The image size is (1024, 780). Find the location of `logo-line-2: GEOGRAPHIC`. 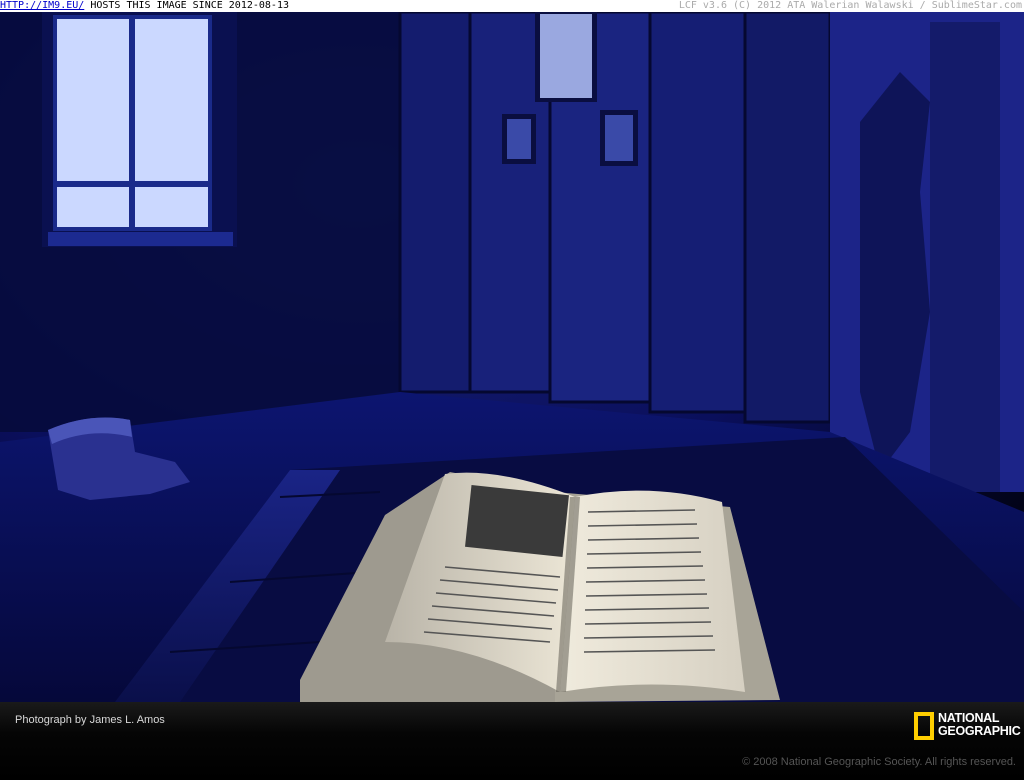

logo-line-2: GEOGRAPHIC is located at coordinates (979, 731).